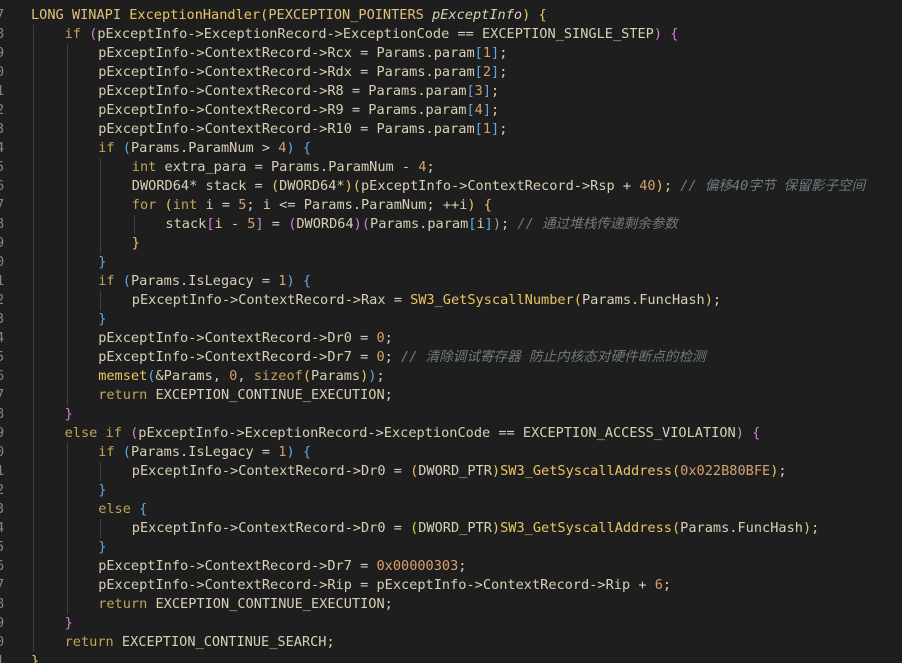 The height and width of the screenshot is (663, 902). I want to click on code-line: return EXCEPTION_CONTINUE_SEARCH;, so click(200, 642).